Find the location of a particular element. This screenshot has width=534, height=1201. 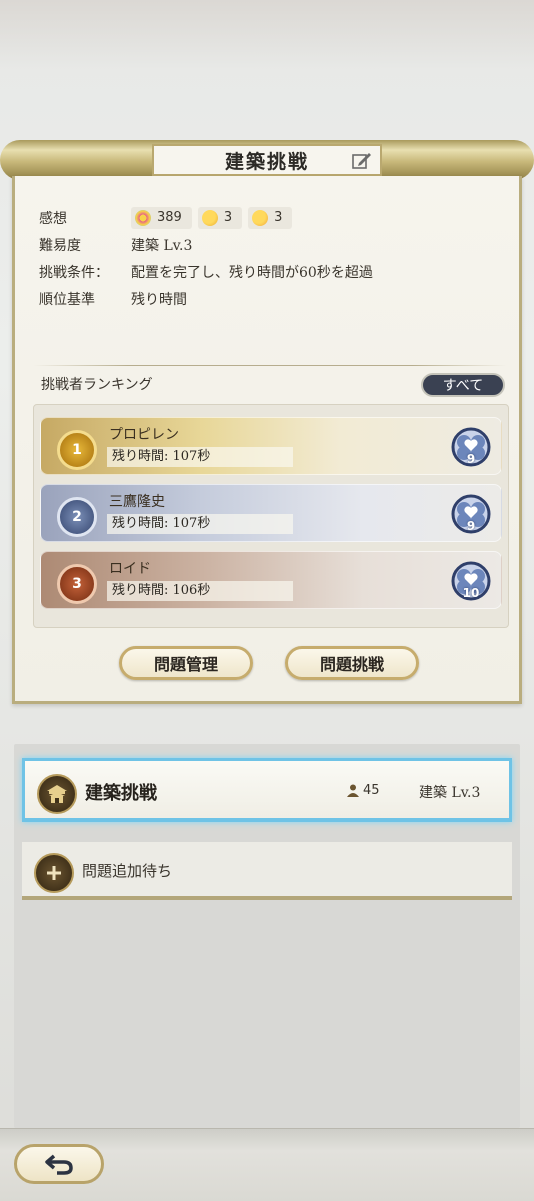

difficulty-value: 建築 Lv.3 is located at coordinates (162, 245).